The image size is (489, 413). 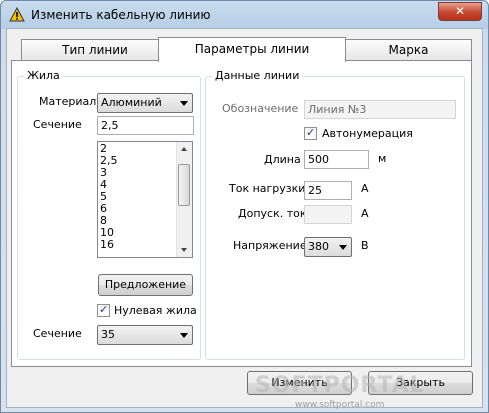 I want to click on section-list-scrollbar, so click(x=184, y=199).